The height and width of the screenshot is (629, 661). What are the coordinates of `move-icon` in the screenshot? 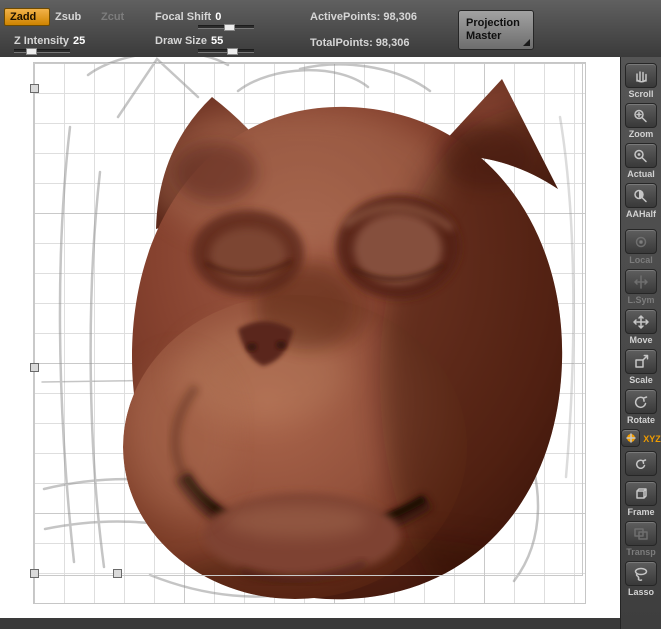 It's located at (641, 321).